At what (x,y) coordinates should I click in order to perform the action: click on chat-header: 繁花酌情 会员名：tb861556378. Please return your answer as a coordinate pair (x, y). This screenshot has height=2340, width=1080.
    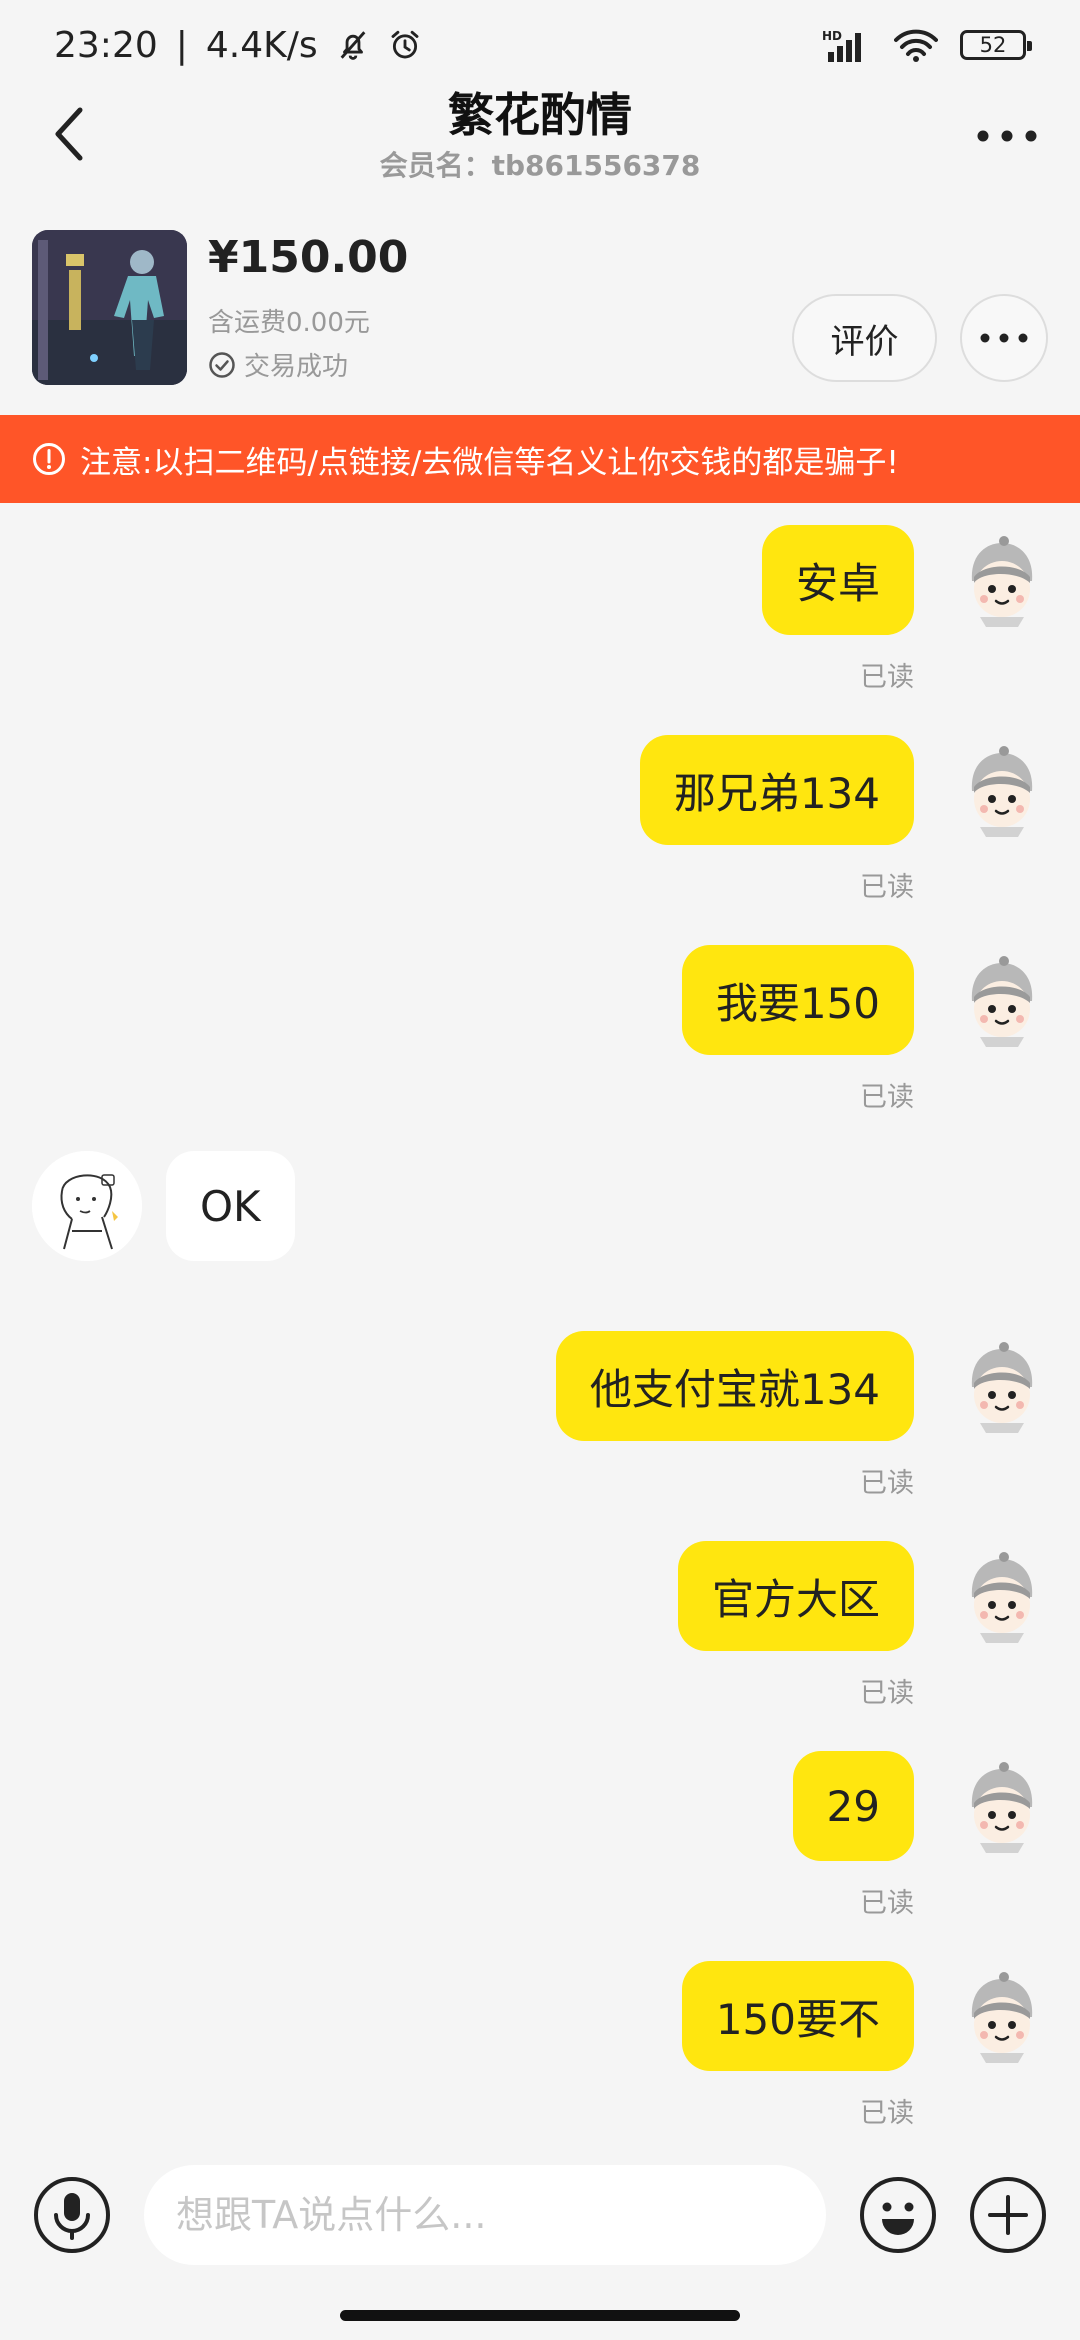
    Looking at the image, I should click on (540, 137).